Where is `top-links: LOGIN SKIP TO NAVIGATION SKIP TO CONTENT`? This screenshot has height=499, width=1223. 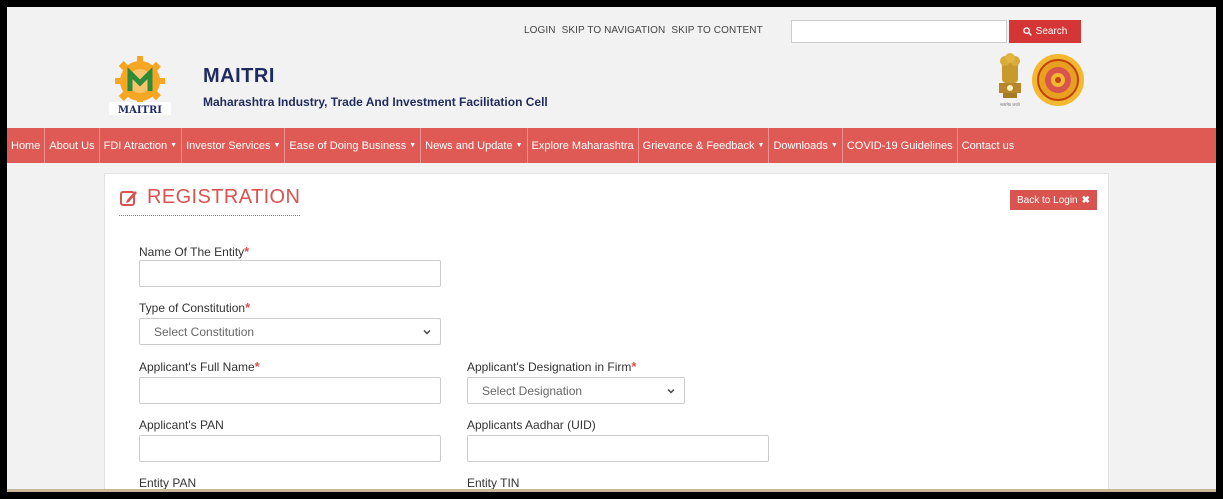 top-links: LOGIN SKIP TO NAVIGATION SKIP TO CONTENT is located at coordinates (643, 30).